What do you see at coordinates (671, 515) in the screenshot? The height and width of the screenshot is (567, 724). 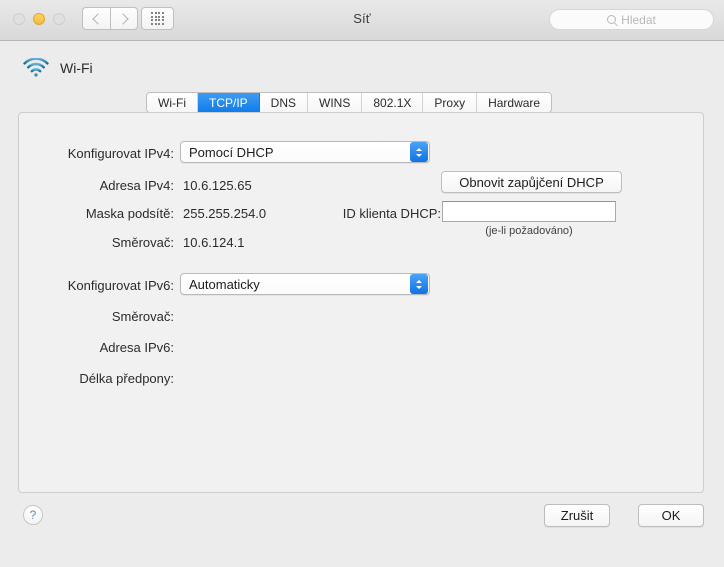 I see `ok-button: OK` at bounding box center [671, 515].